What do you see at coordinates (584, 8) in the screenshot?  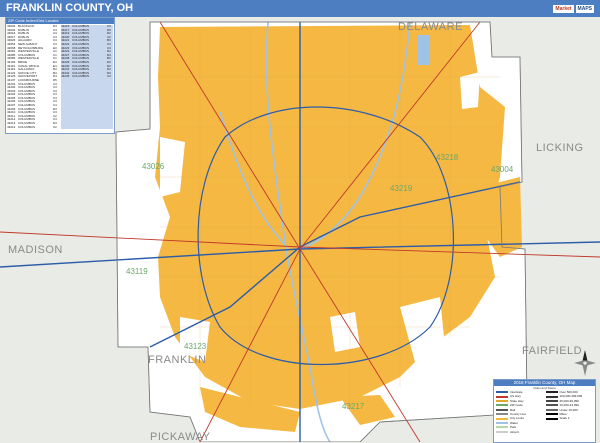 I see `brand-logo-mark-b: MAPS` at bounding box center [584, 8].